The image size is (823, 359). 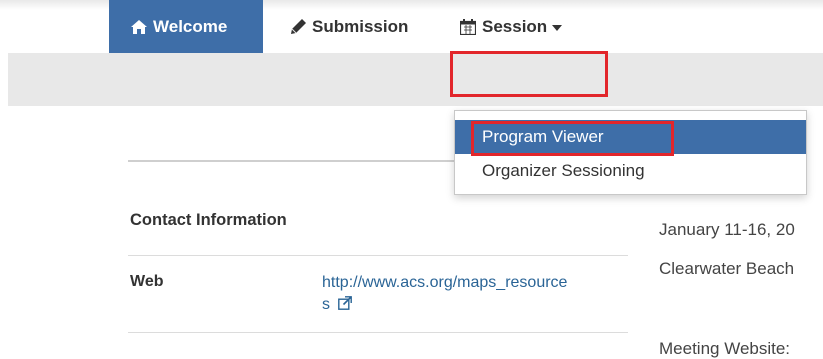 What do you see at coordinates (190, 26) in the screenshot?
I see `nav-welcome-label: Welcome` at bounding box center [190, 26].